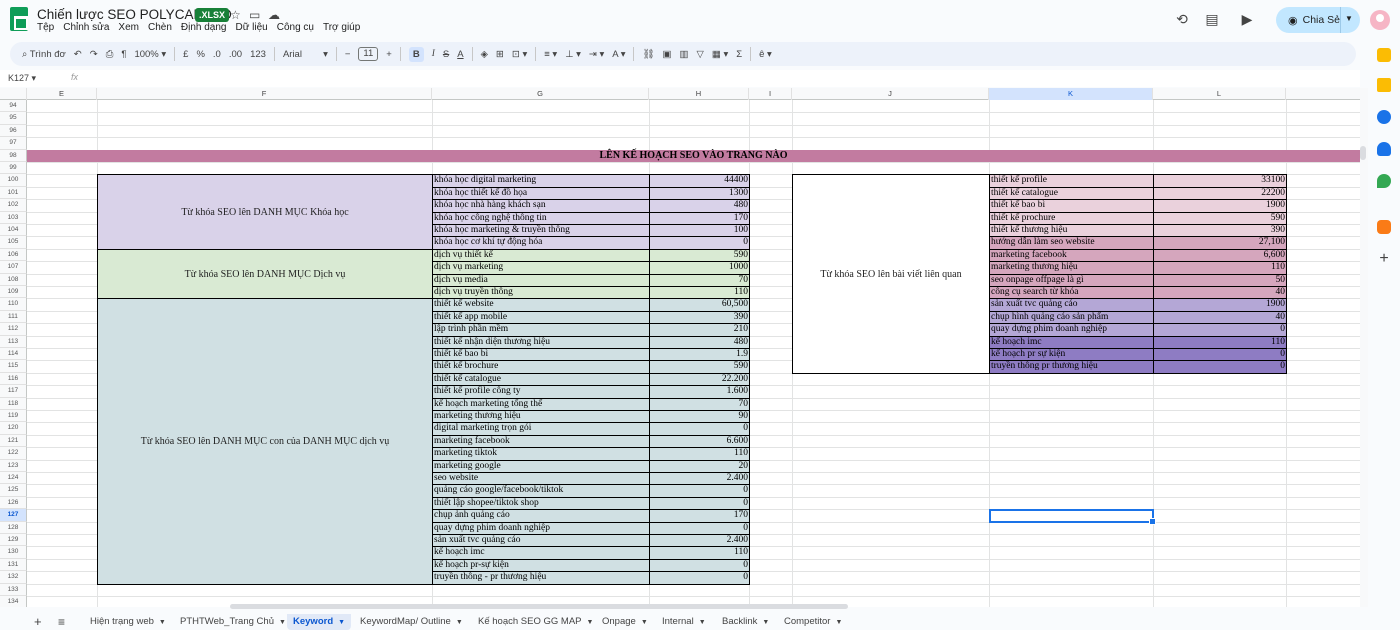 Image resolution: width=1400 pixels, height=630 pixels. What do you see at coordinates (699, 94) in the screenshot?
I see `column-header-H: H` at bounding box center [699, 94].